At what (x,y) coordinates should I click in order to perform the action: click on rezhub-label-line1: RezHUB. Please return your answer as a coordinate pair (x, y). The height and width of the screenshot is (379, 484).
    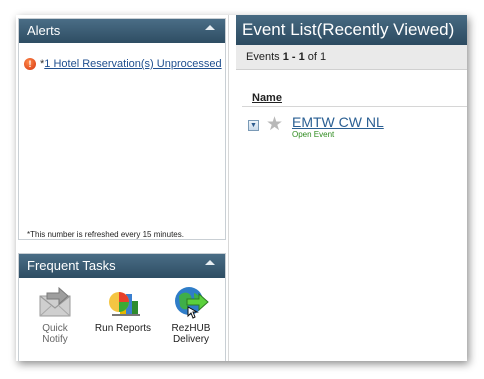
    Looking at the image, I should click on (191, 328).